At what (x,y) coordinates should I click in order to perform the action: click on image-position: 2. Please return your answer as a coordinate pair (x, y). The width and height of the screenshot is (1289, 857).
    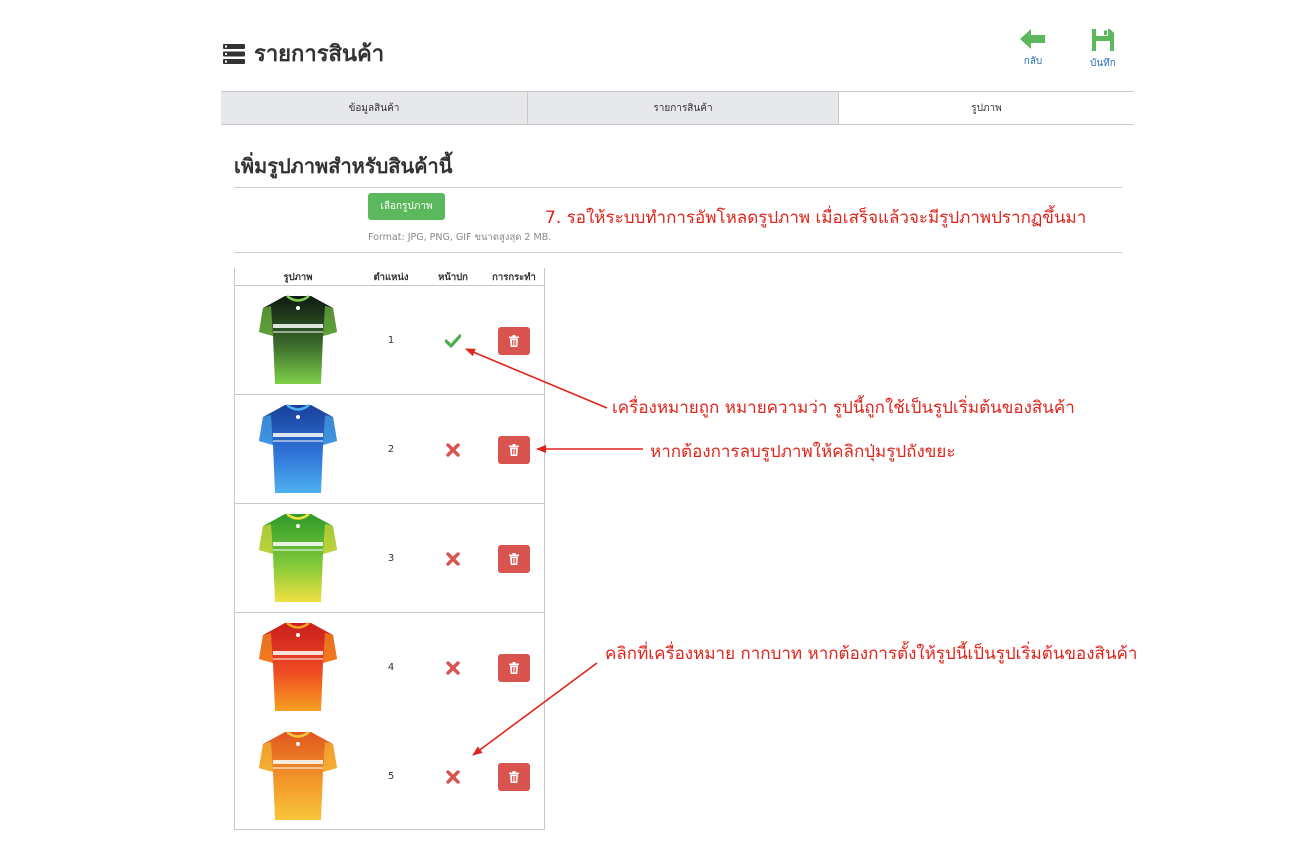
    Looking at the image, I should click on (391, 449).